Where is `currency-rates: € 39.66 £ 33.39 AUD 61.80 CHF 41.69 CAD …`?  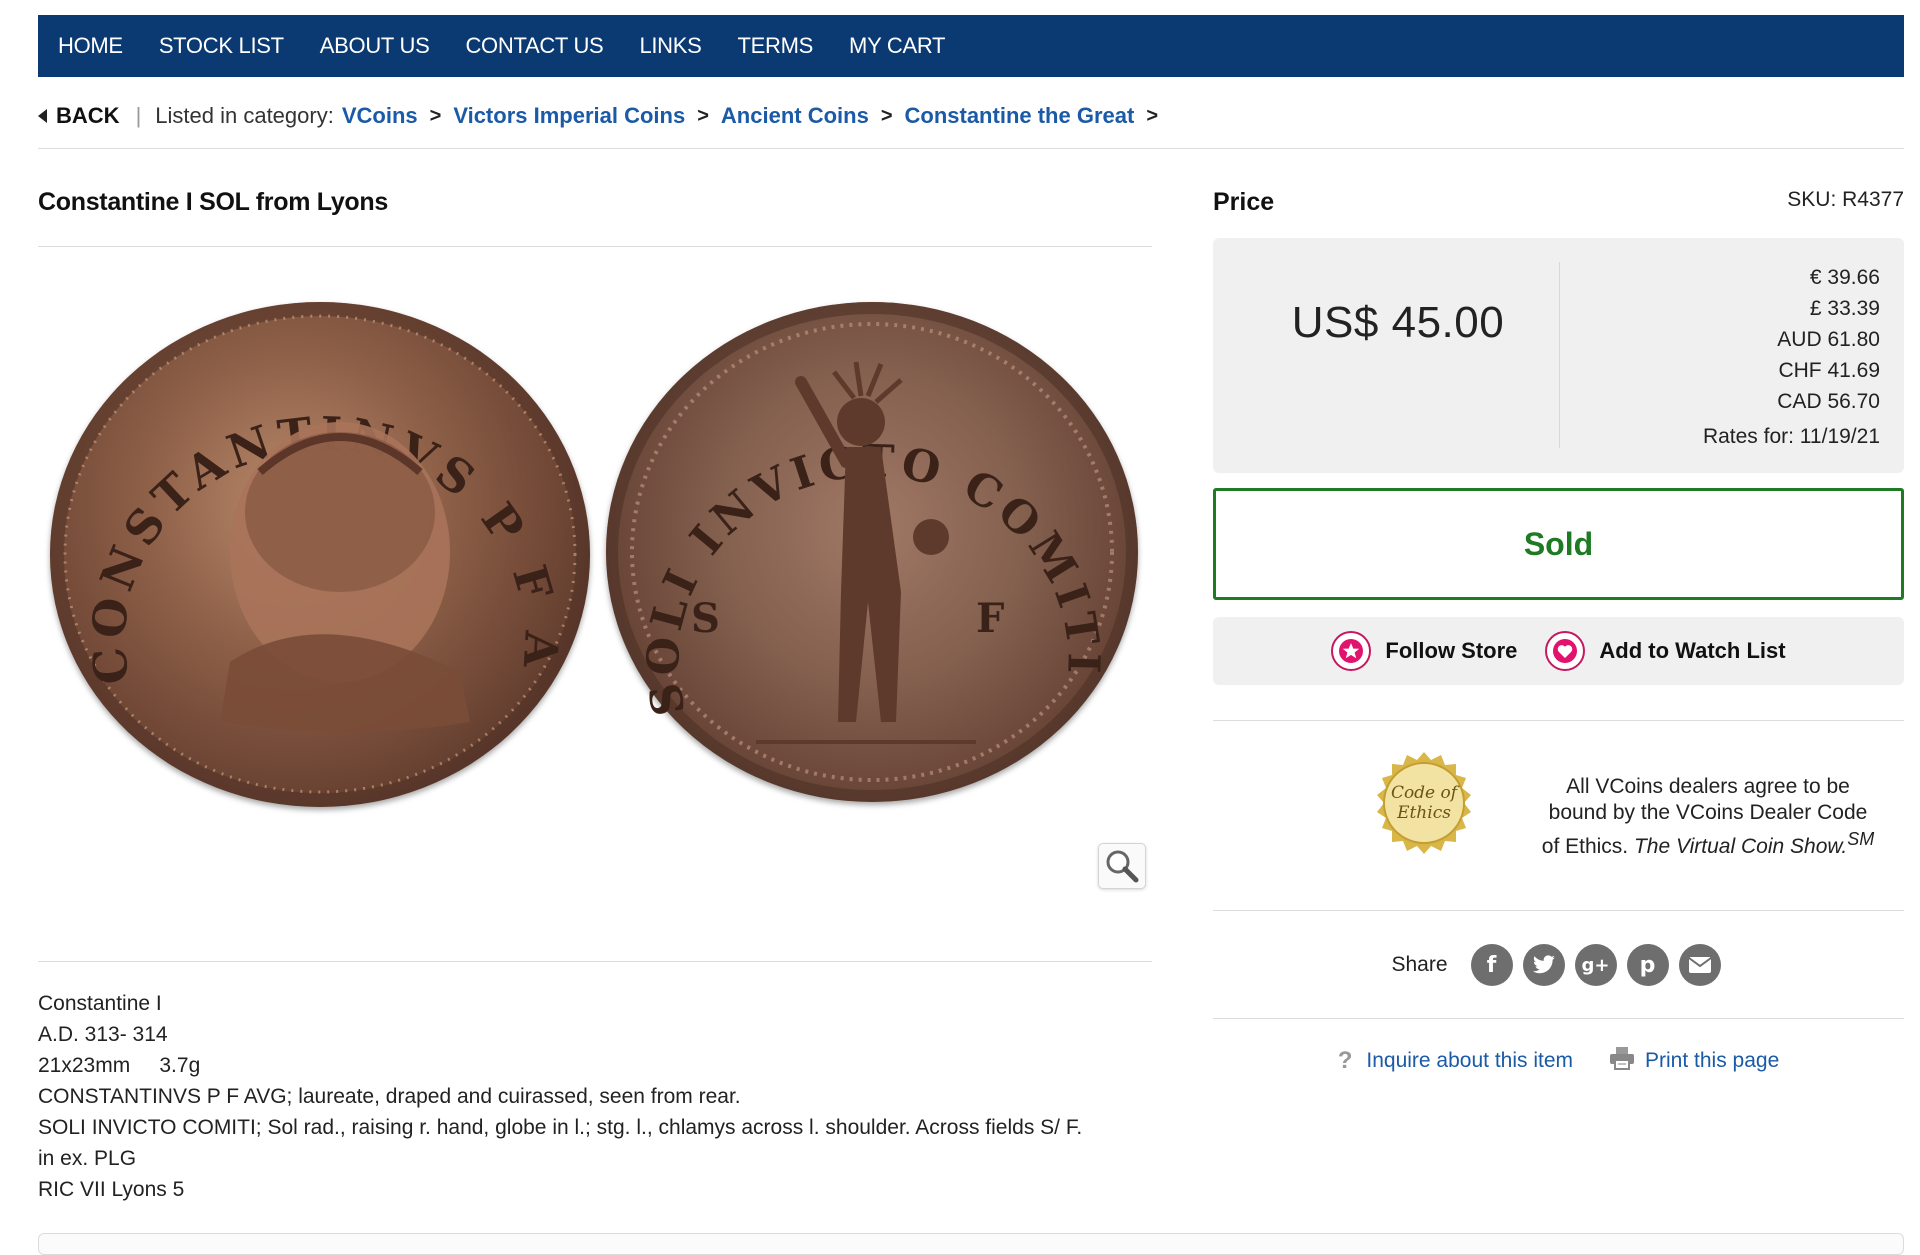 currency-rates: € 39.66 £ 33.39 AUD 61.80 CHF 41.69 CAD … is located at coordinates (1791, 357).